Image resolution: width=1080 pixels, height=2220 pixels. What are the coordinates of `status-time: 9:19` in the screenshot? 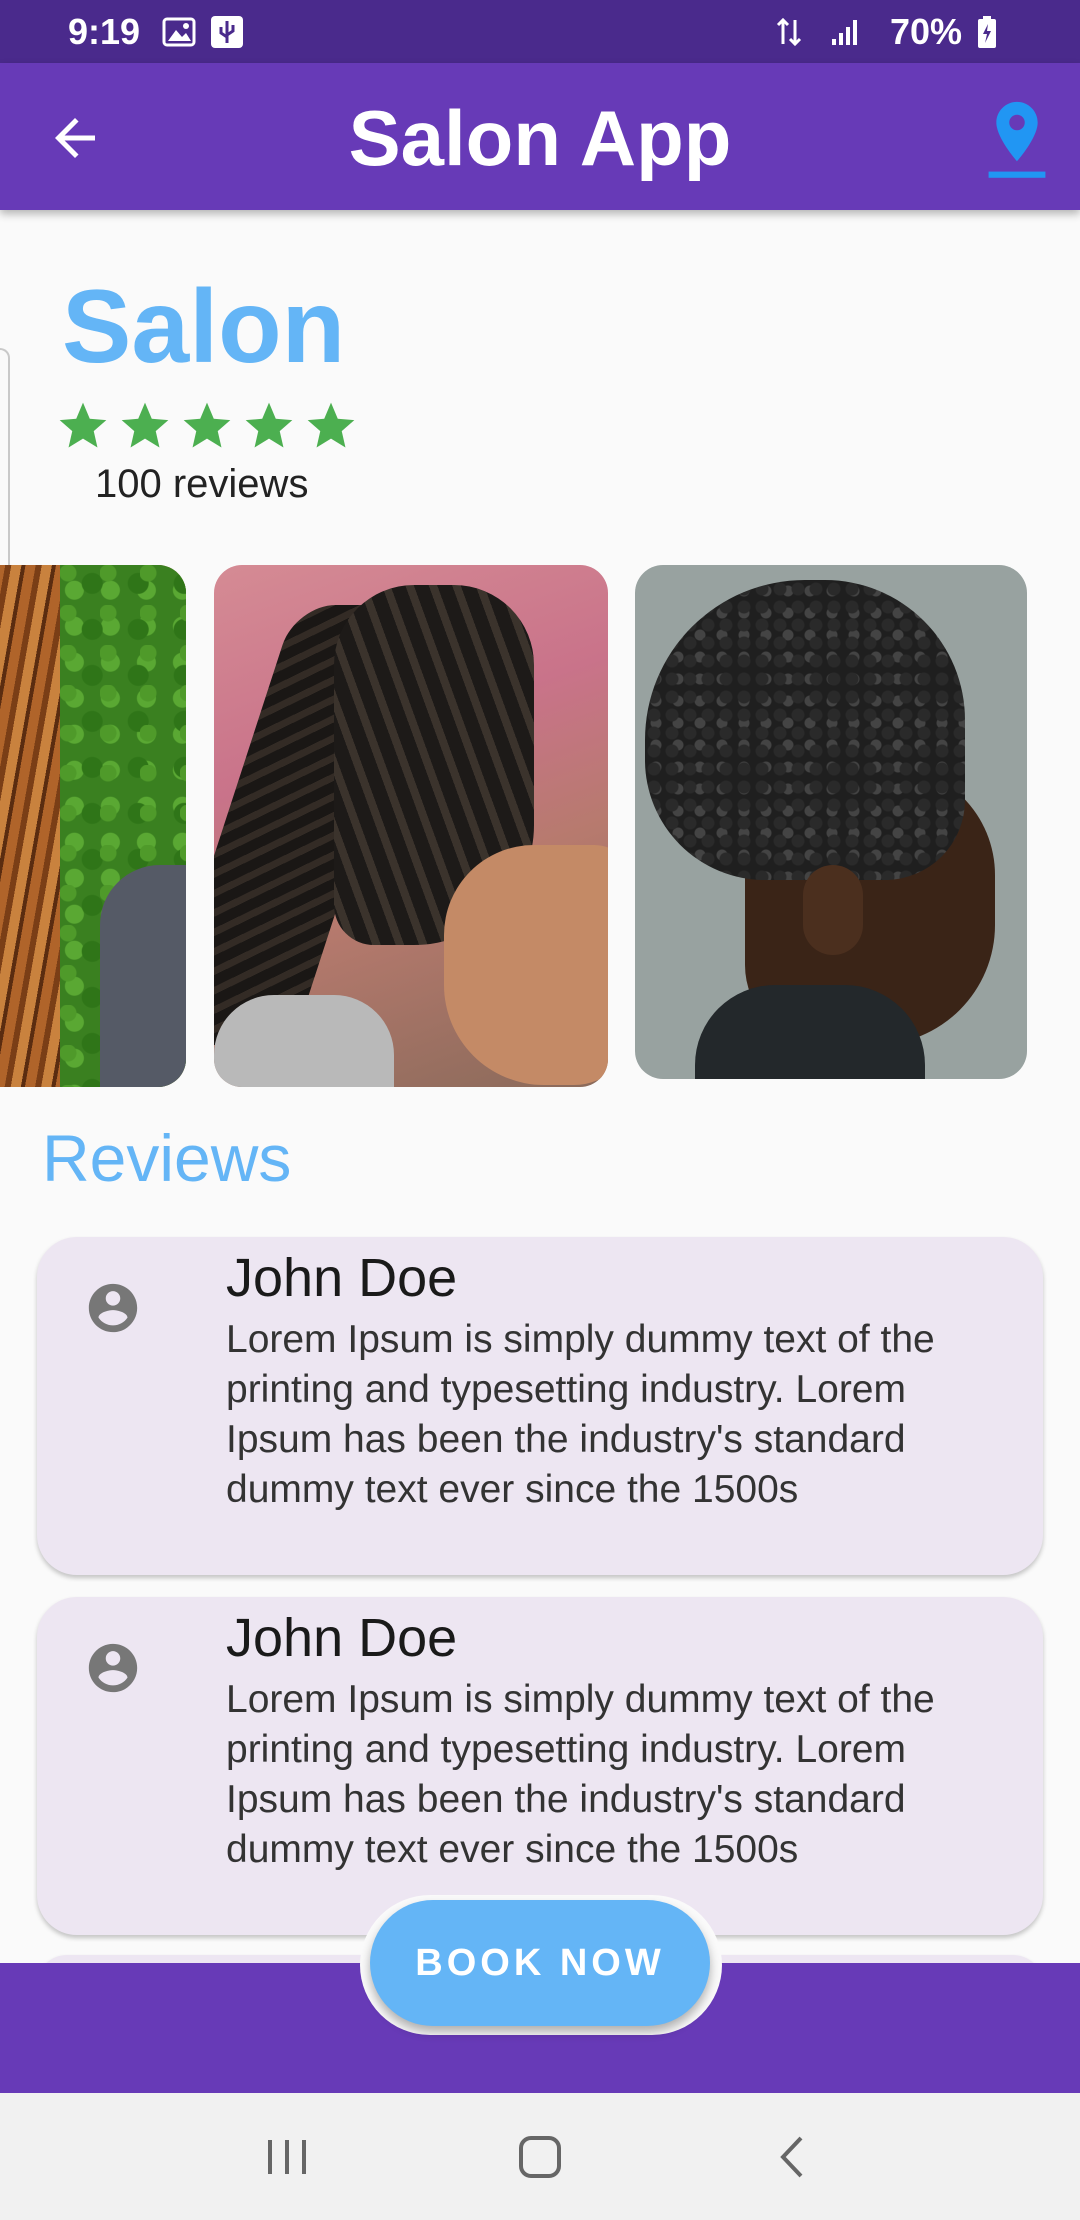 It's located at (104, 31).